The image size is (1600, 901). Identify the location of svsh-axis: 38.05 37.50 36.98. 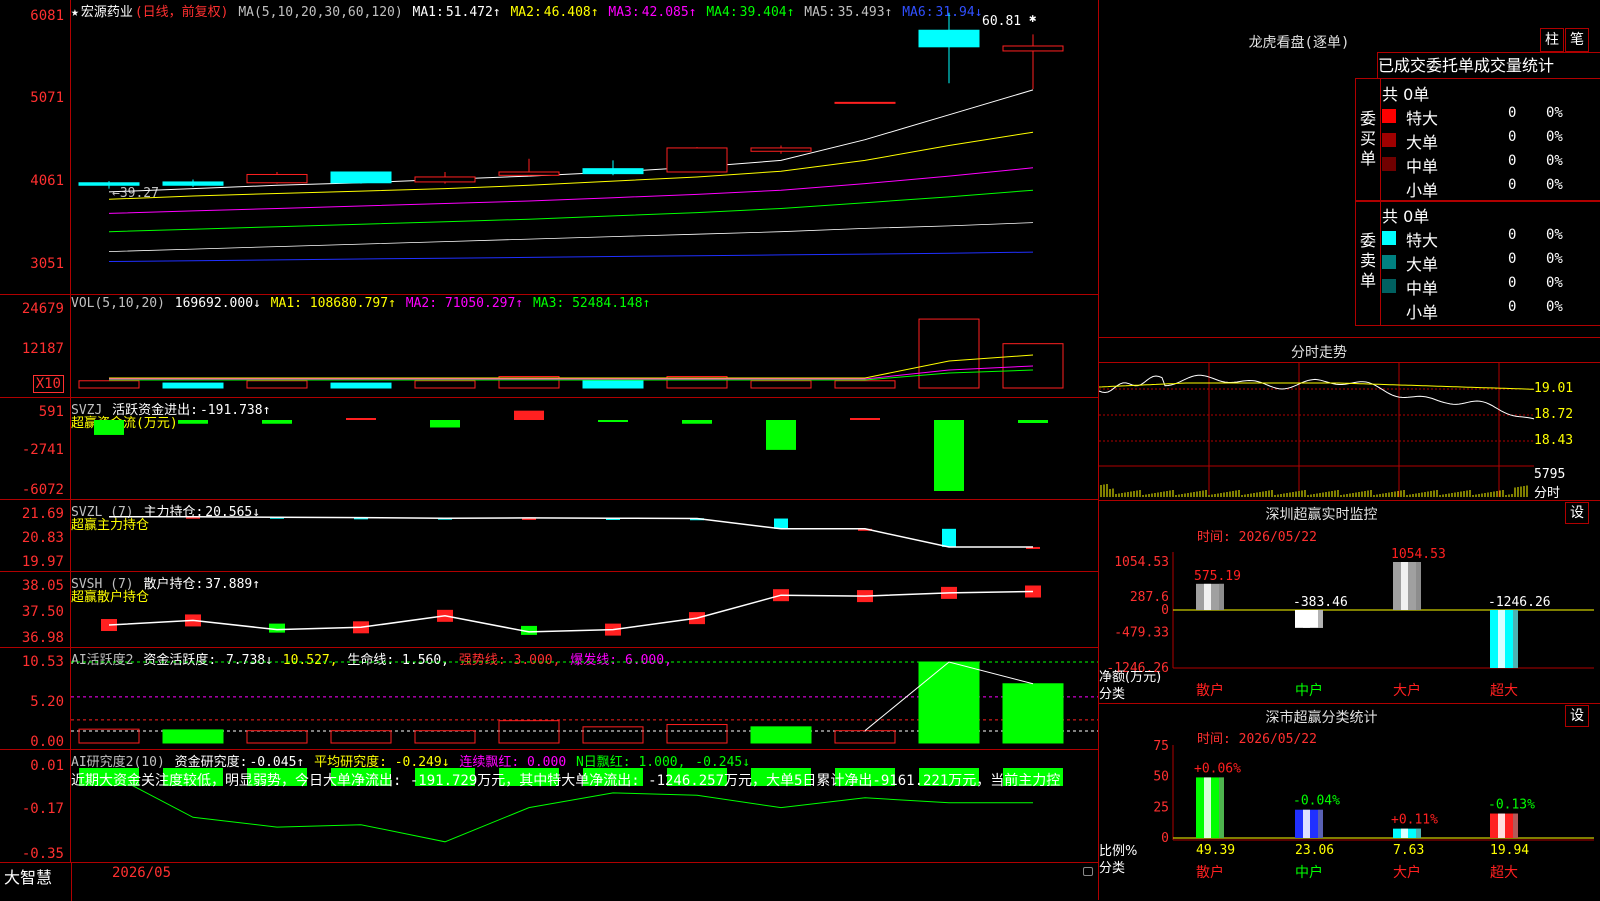
(35, 609).